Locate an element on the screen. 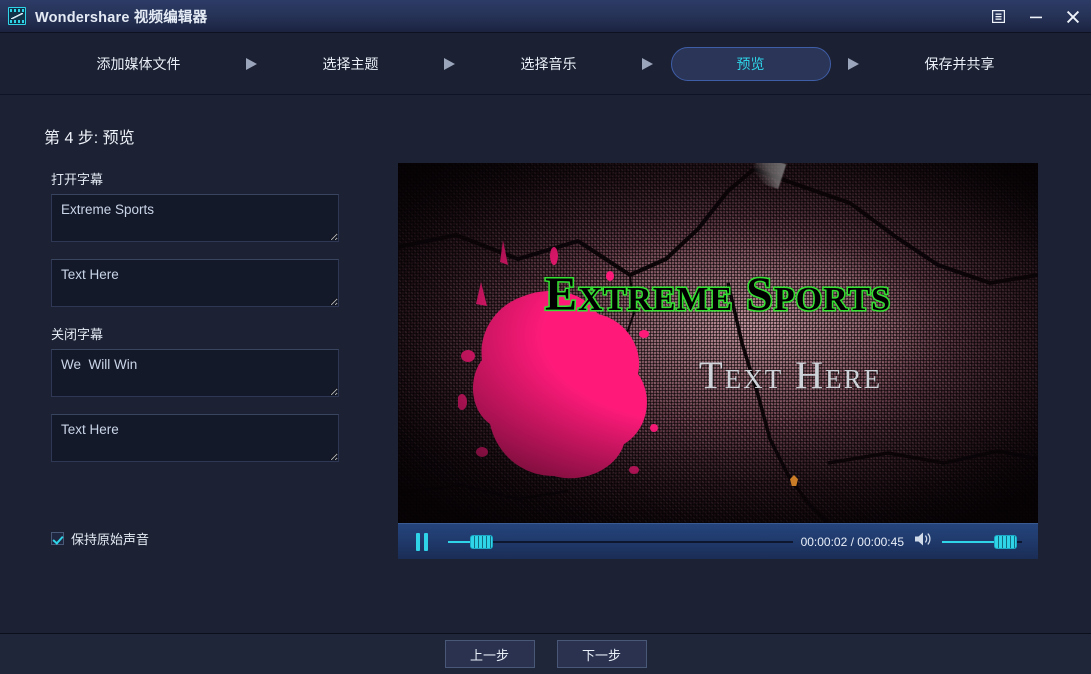 The height and width of the screenshot is (674, 1091). timecode-display: 00:00:02 / 00:00:45 is located at coordinates (852, 541).